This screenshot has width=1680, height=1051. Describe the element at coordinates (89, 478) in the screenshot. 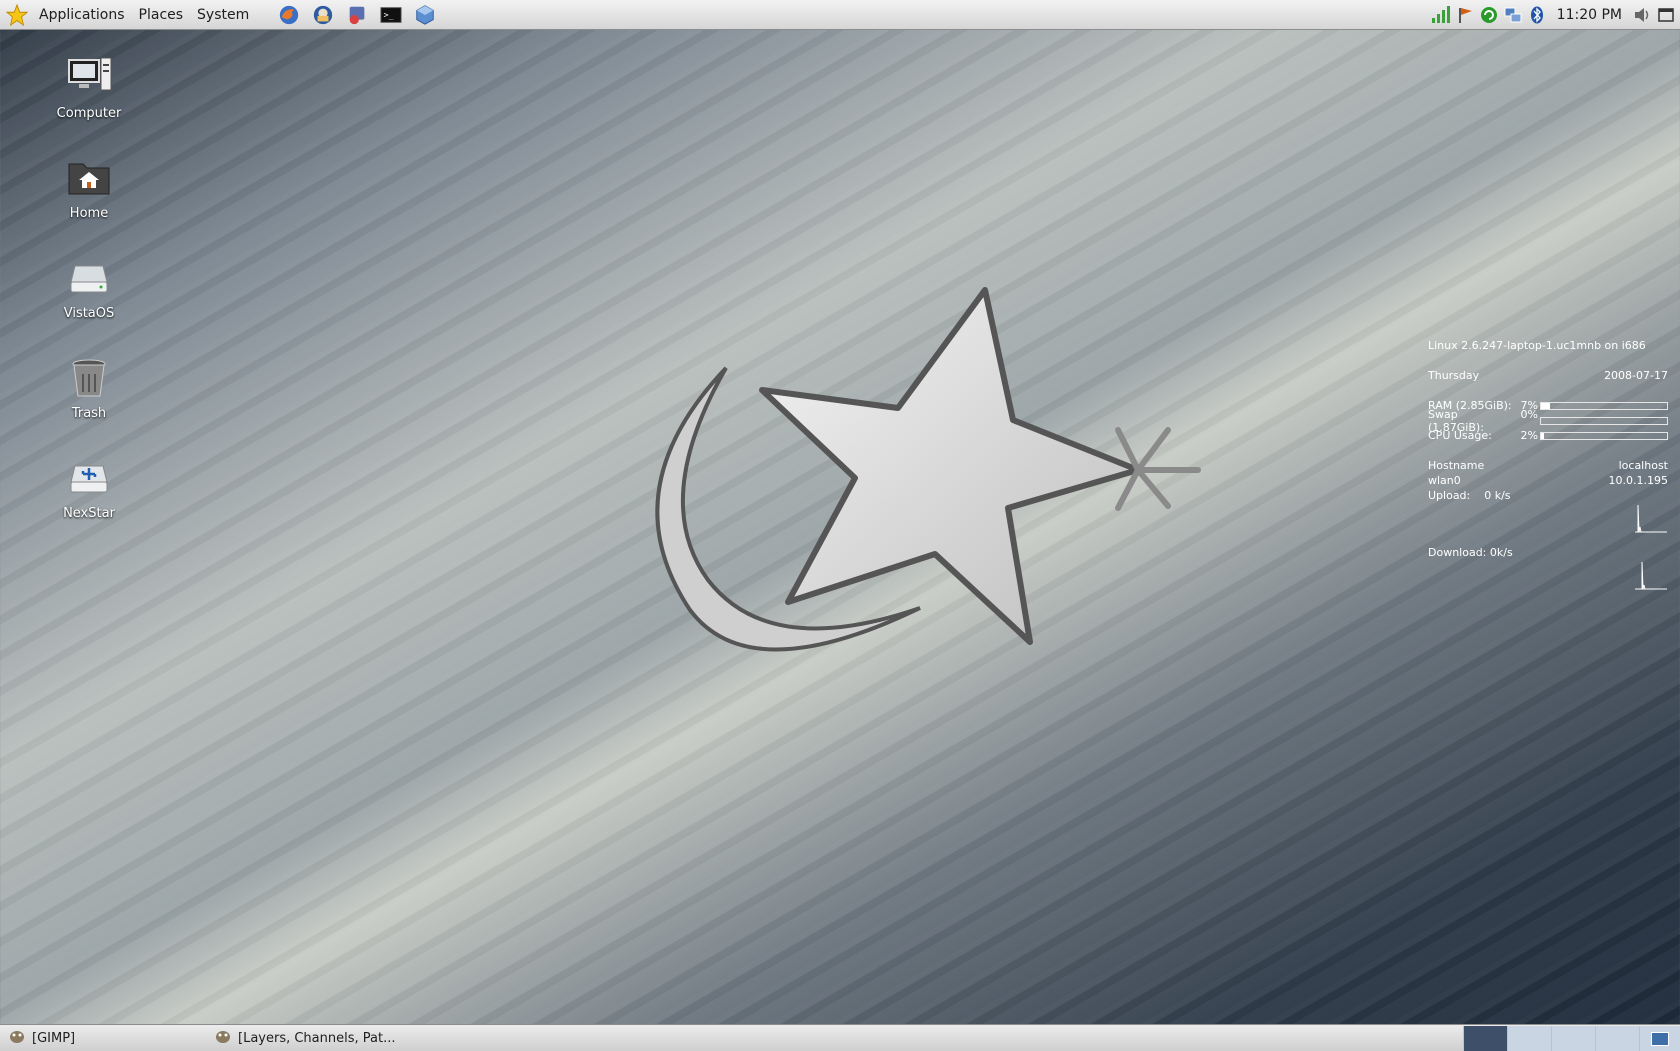

I see `usb-drive-icon` at that location.